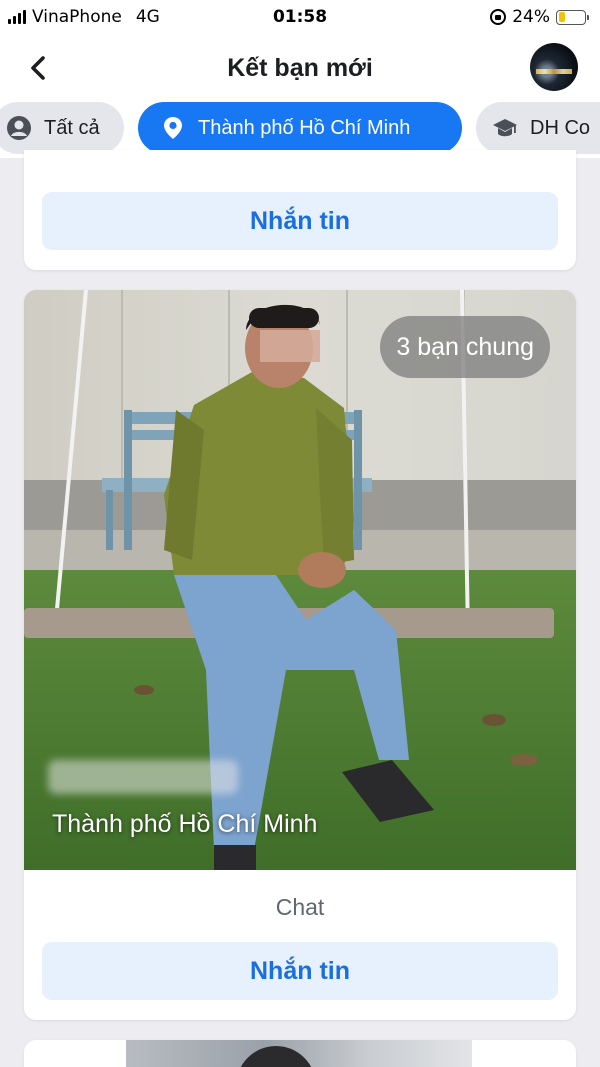 The width and height of the screenshot is (600, 1067). What do you see at coordinates (173, 128) in the screenshot?
I see `location-pin-icon` at bounding box center [173, 128].